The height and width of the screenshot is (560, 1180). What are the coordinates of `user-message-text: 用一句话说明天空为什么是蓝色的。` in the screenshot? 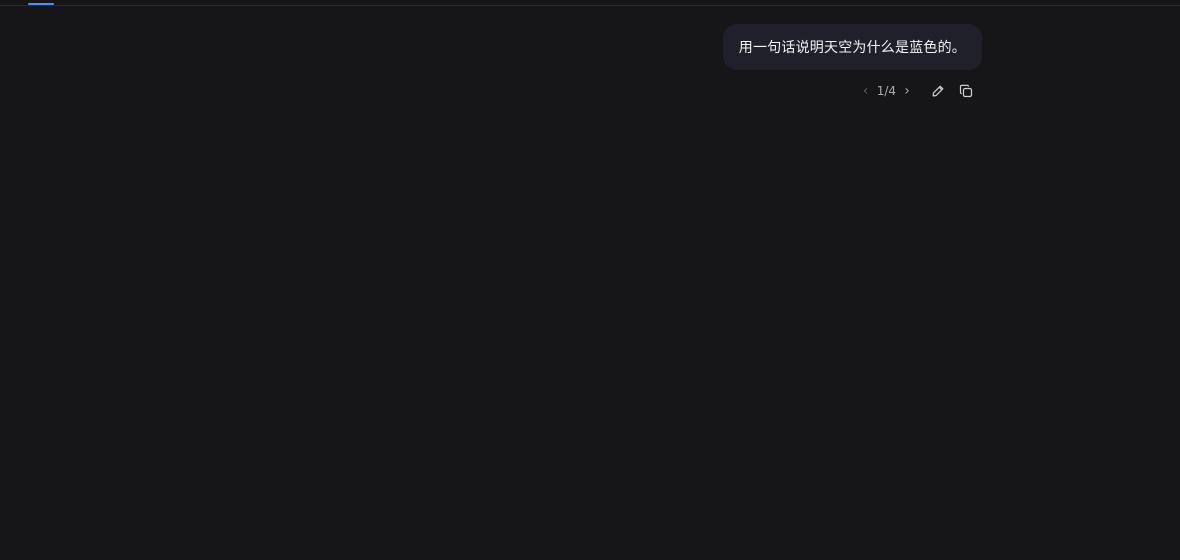 It's located at (852, 48).